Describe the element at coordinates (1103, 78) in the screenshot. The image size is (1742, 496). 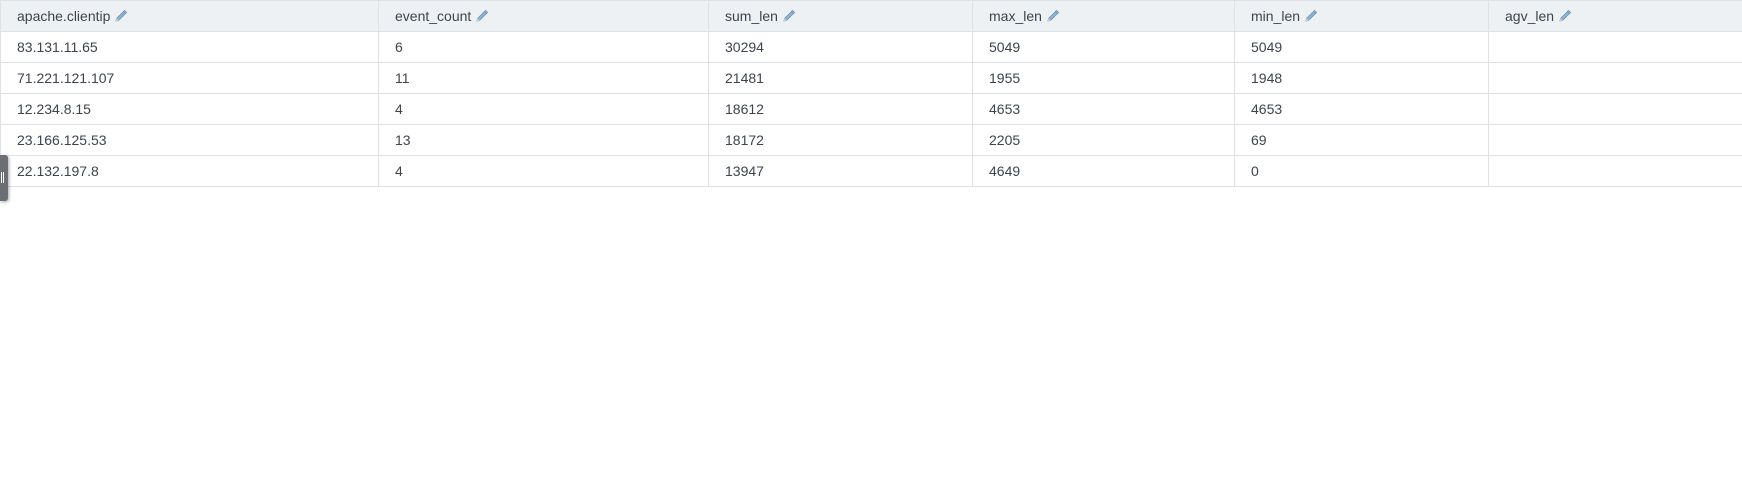
I see `cell-max-len: 1955` at that location.